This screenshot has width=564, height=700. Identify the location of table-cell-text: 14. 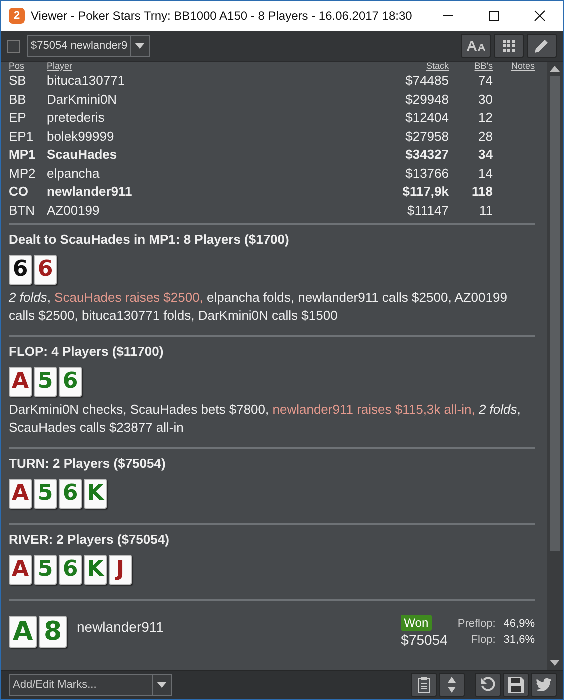
(486, 173).